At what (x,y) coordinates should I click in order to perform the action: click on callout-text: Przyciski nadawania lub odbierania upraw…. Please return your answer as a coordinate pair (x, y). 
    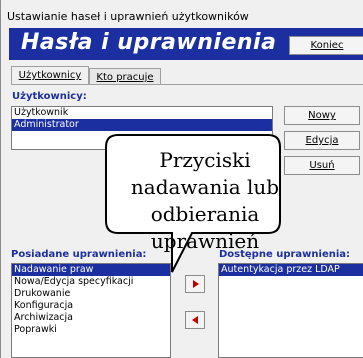
    Looking at the image, I should click on (205, 200).